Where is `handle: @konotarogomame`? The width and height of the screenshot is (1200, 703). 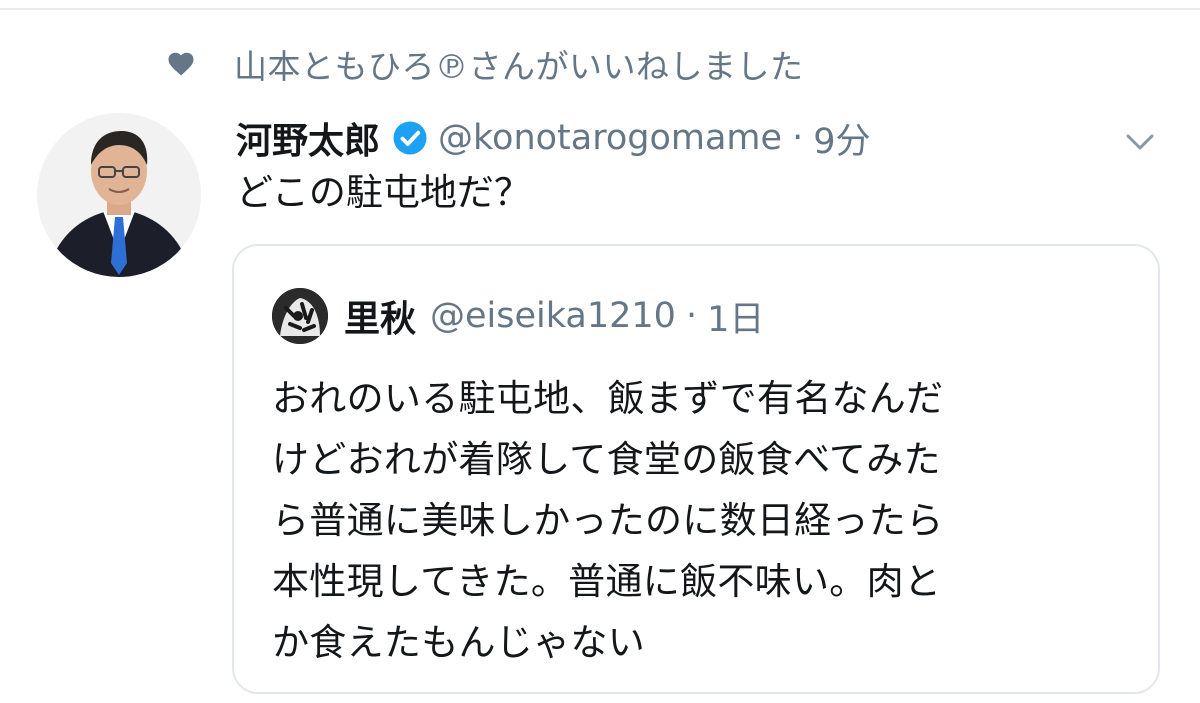 handle: @konotarogomame is located at coordinates (610, 138).